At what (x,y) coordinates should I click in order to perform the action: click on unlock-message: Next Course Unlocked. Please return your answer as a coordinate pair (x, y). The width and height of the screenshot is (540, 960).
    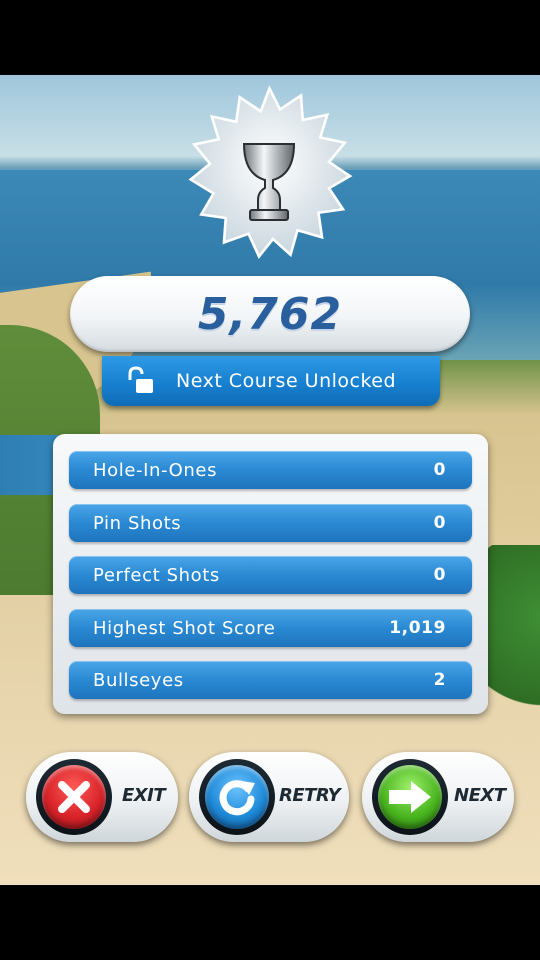
    Looking at the image, I should click on (286, 381).